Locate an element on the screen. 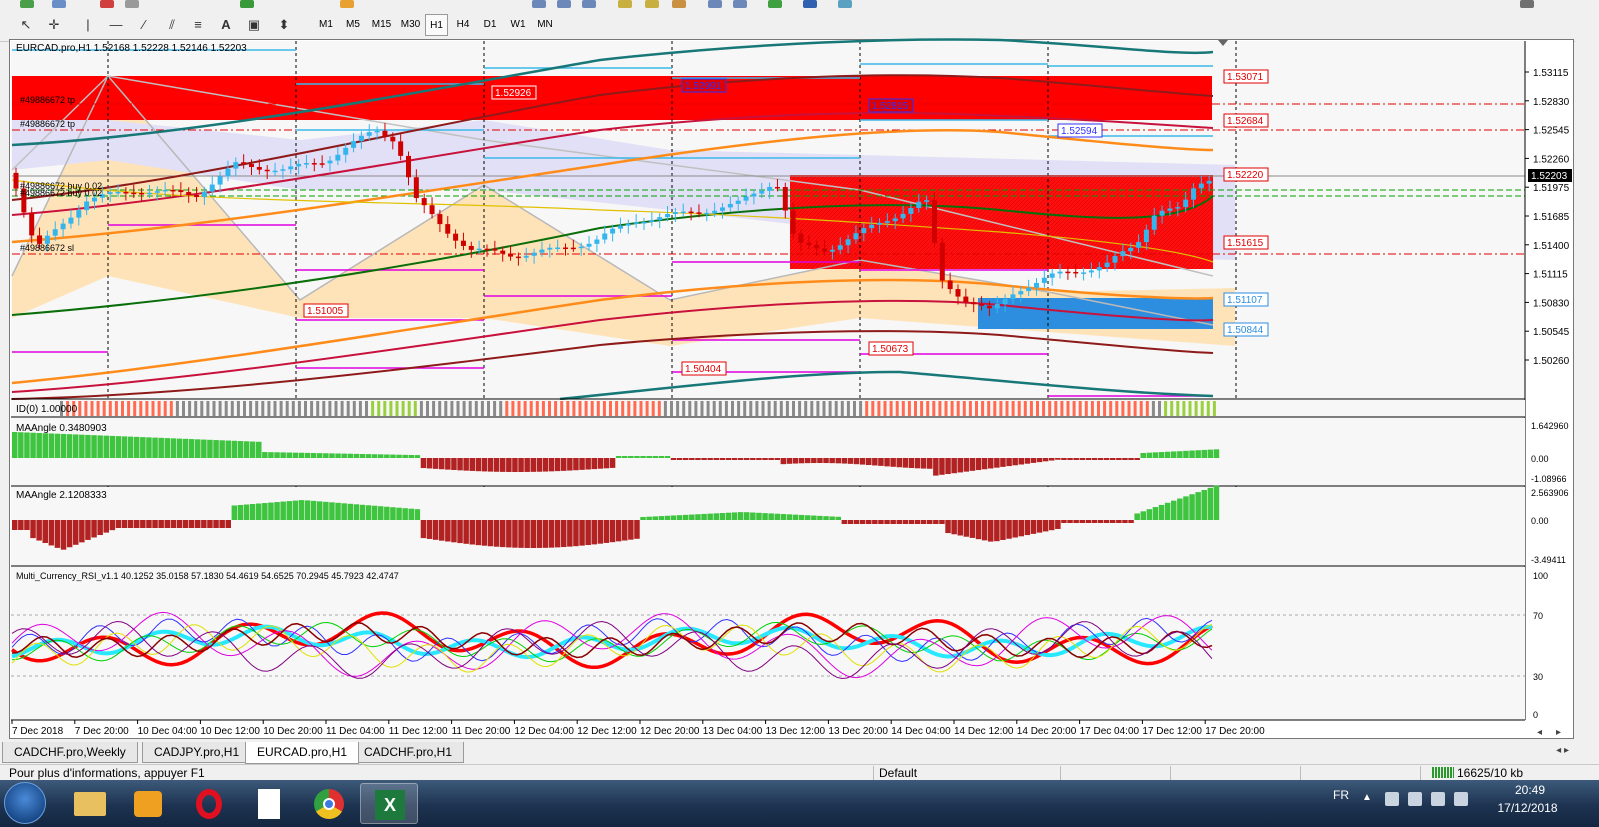  action-center-icon is located at coordinates (1415, 799).